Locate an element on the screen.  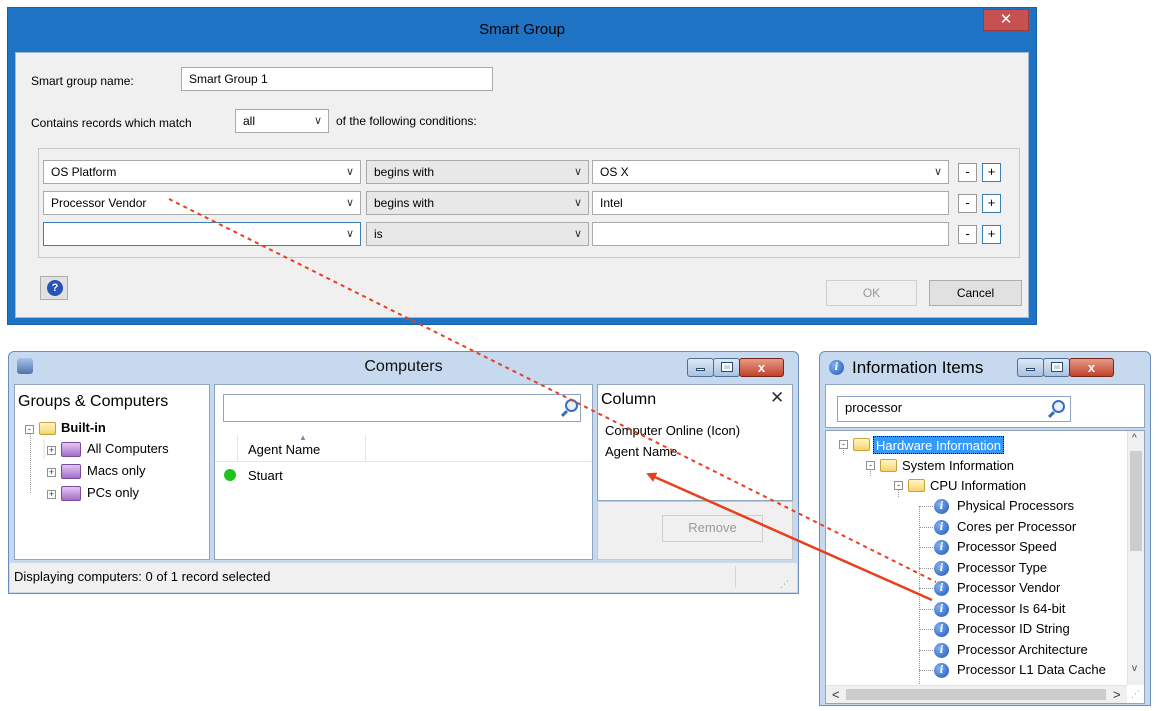
drag-arrow-annotation is located at coordinates (789, 537).